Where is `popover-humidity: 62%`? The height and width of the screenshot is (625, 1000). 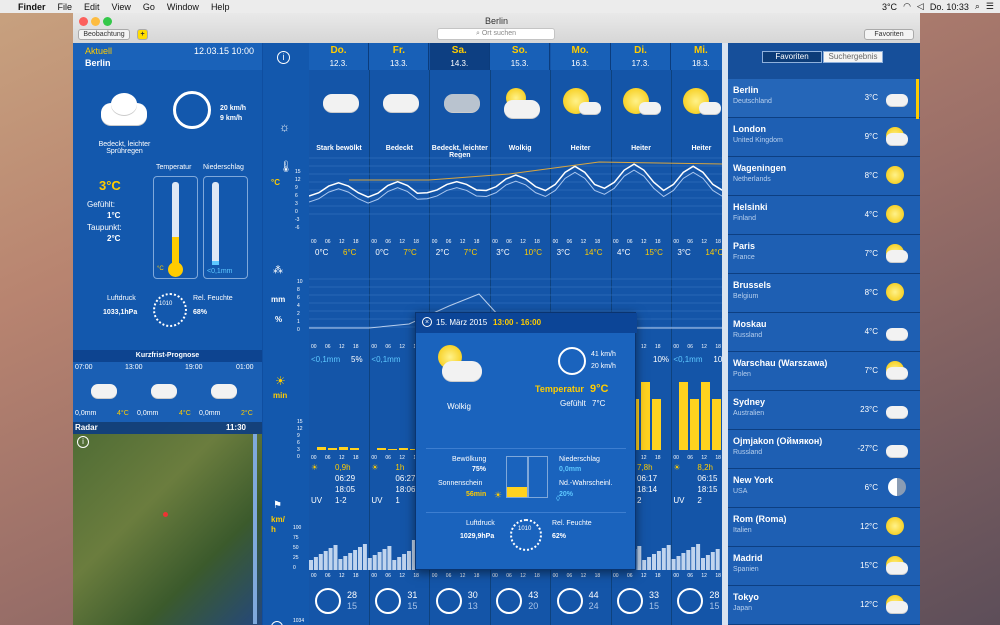 popover-humidity: 62% is located at coordinates (559, 536).